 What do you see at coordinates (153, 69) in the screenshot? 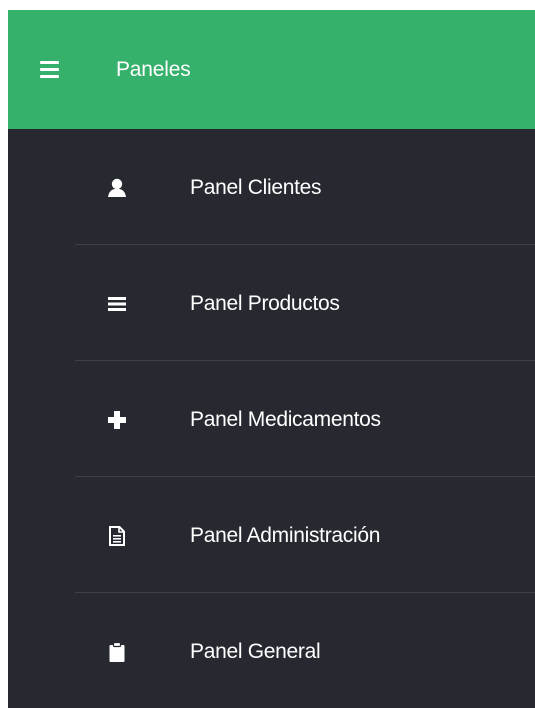
I see `panel-title: Paneles` at bounding box center [153, 69].